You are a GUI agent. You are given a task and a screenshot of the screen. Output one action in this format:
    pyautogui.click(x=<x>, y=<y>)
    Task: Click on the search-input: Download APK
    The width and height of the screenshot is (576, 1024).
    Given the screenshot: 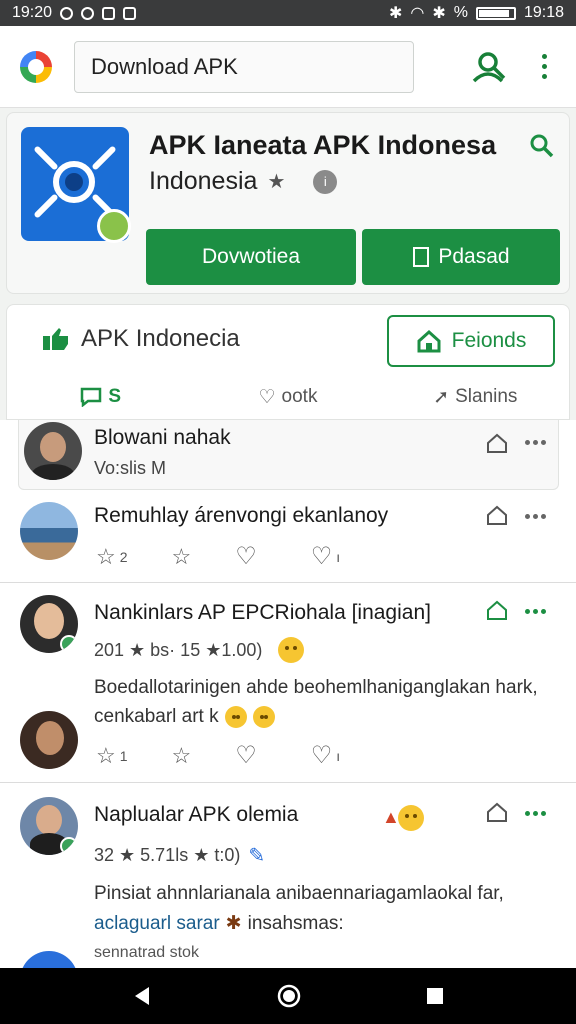 What is the action you would take?
    pyautogui.click(x=244, y=66)
    